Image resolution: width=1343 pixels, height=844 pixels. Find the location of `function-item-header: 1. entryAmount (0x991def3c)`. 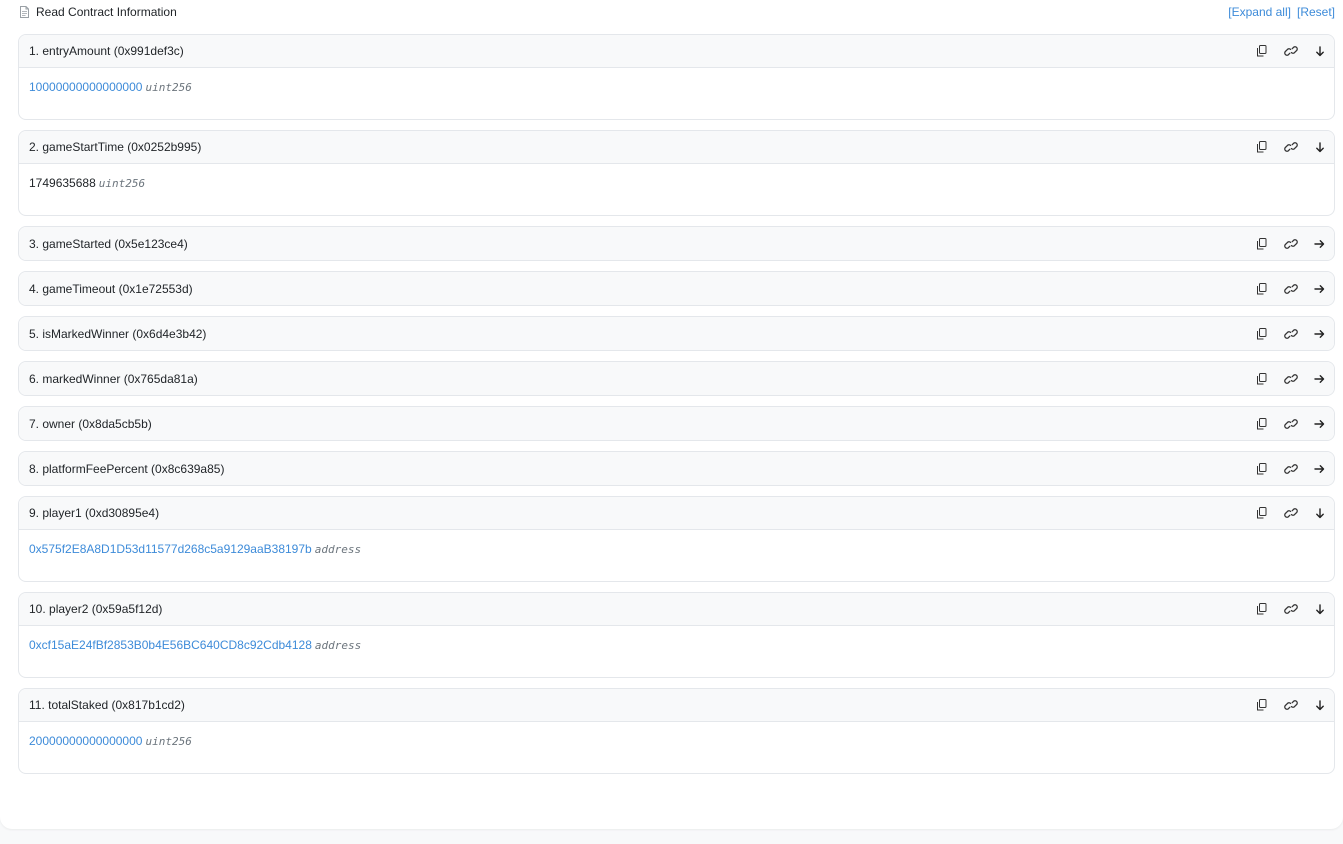

function-item-header: 1. entryAmount (0x991def3c) is located at coordinates (676, 51).